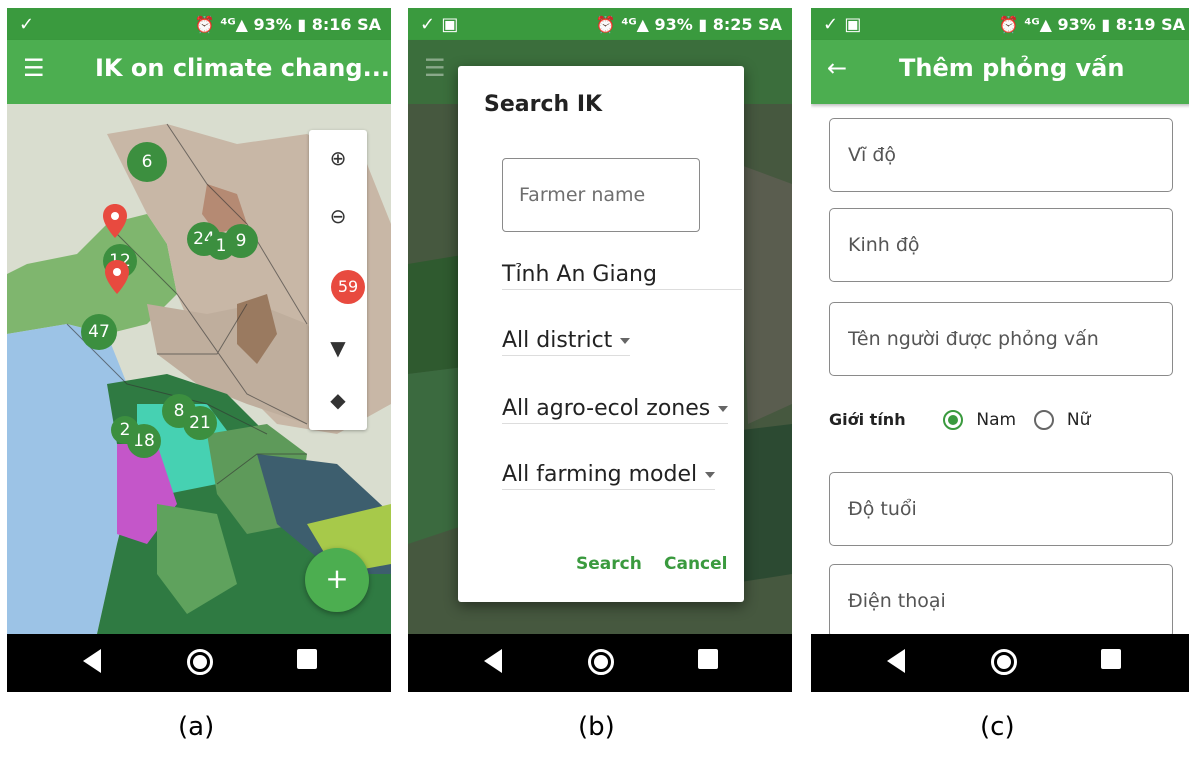 The image size is (1189, 760). I want to click on map-cluster: 6, so click(147, 162).